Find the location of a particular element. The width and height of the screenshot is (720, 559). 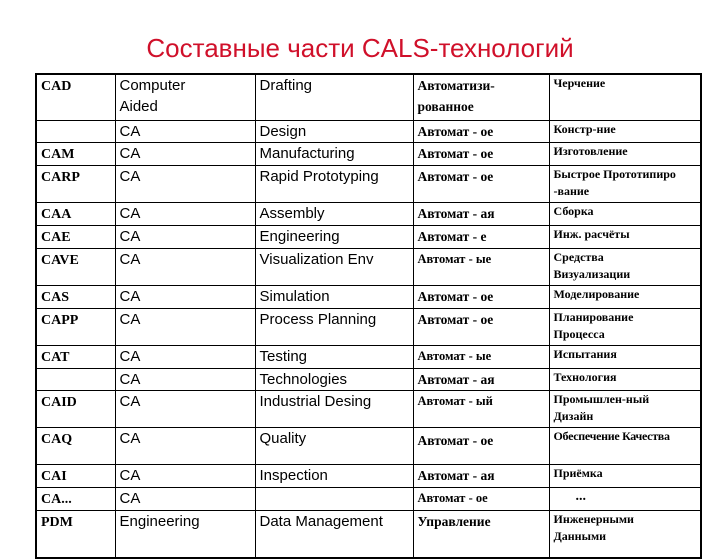

table-row: CA Design Автомат - ое Констр-ние is located at coordinates (368, 130).